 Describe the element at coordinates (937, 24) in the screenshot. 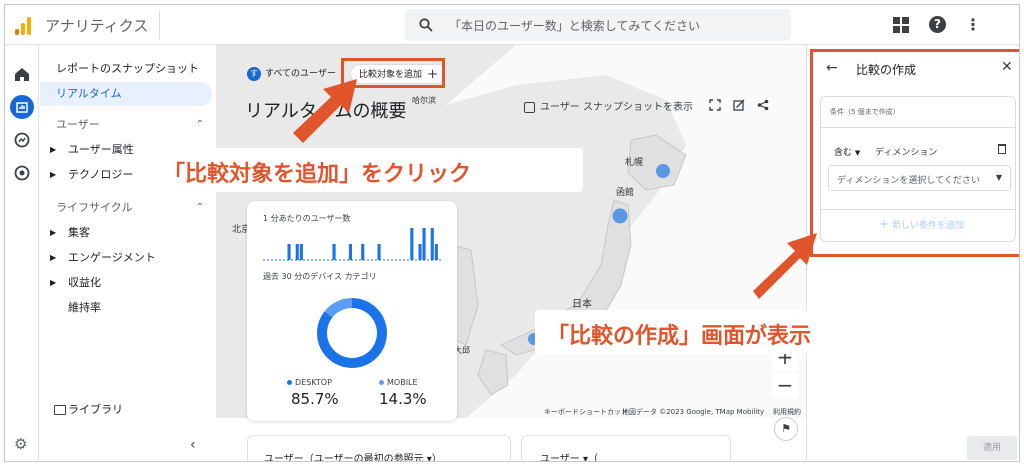

I see `help-icon: ?` at that location.